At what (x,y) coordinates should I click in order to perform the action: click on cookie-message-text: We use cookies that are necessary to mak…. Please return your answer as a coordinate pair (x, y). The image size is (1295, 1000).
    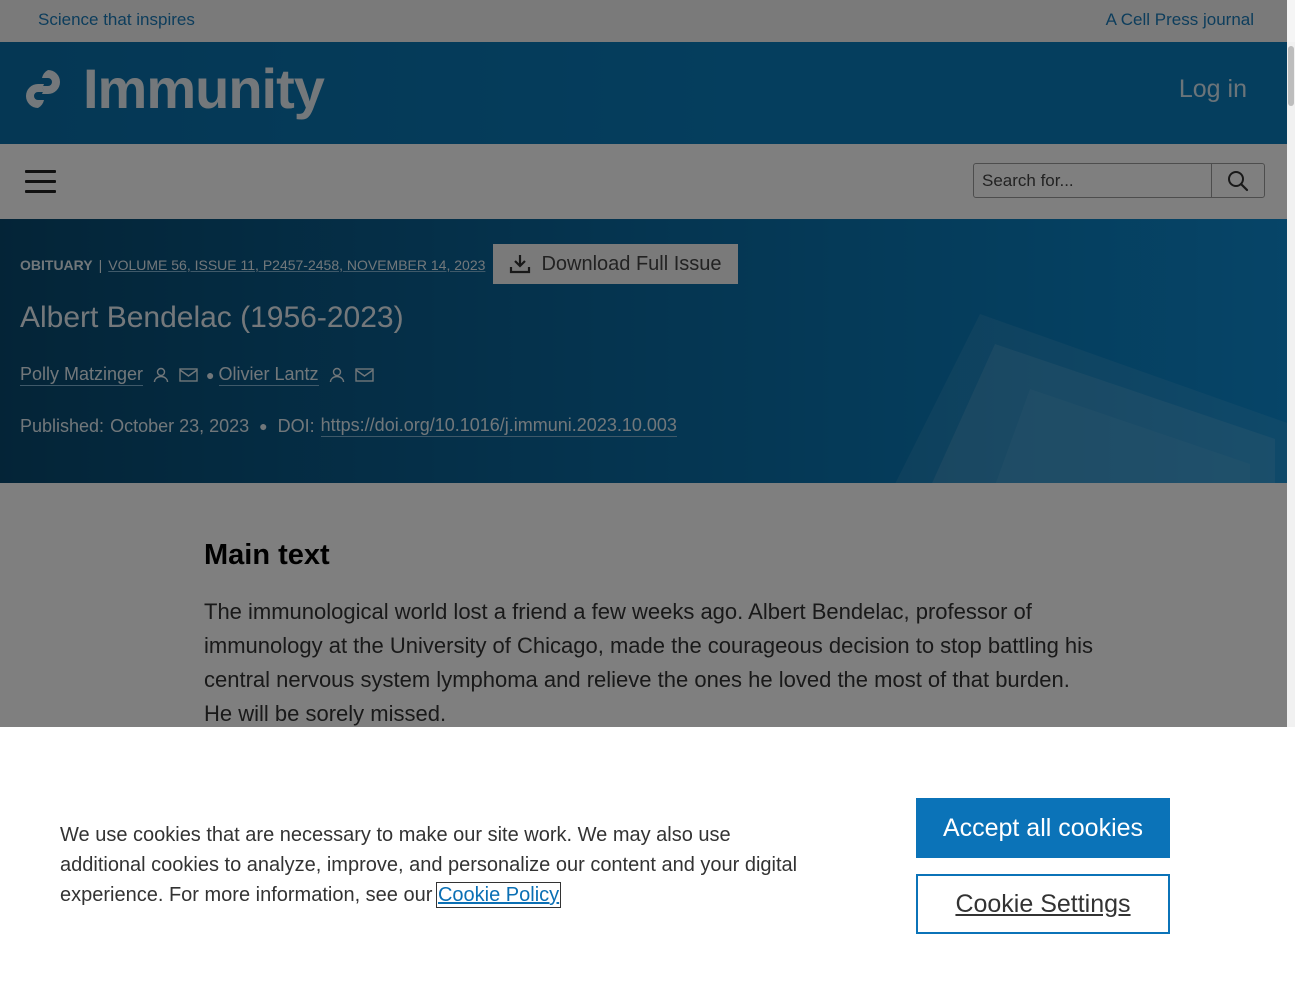
    Looking at the image, I should click on (429, 865).